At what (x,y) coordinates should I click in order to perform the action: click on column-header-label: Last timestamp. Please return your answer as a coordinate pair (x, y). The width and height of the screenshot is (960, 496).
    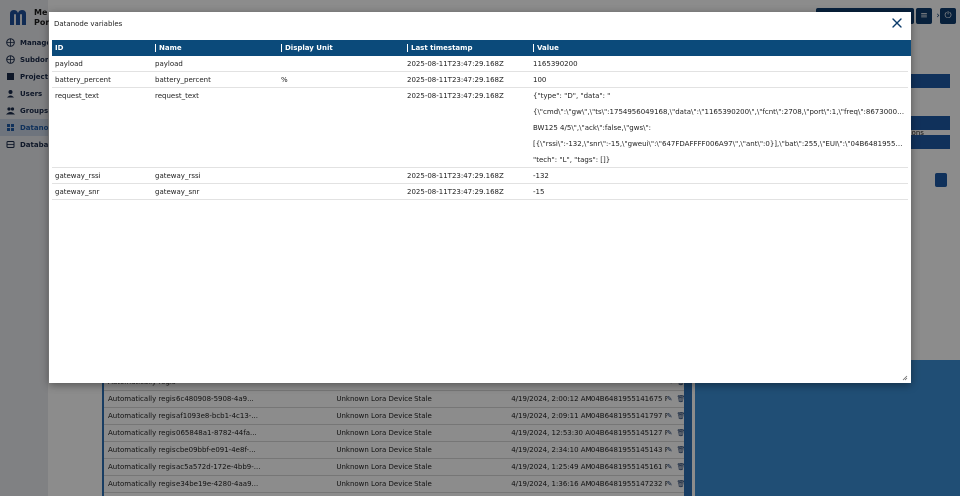
    Looking at the image, I should click on (442, 48).